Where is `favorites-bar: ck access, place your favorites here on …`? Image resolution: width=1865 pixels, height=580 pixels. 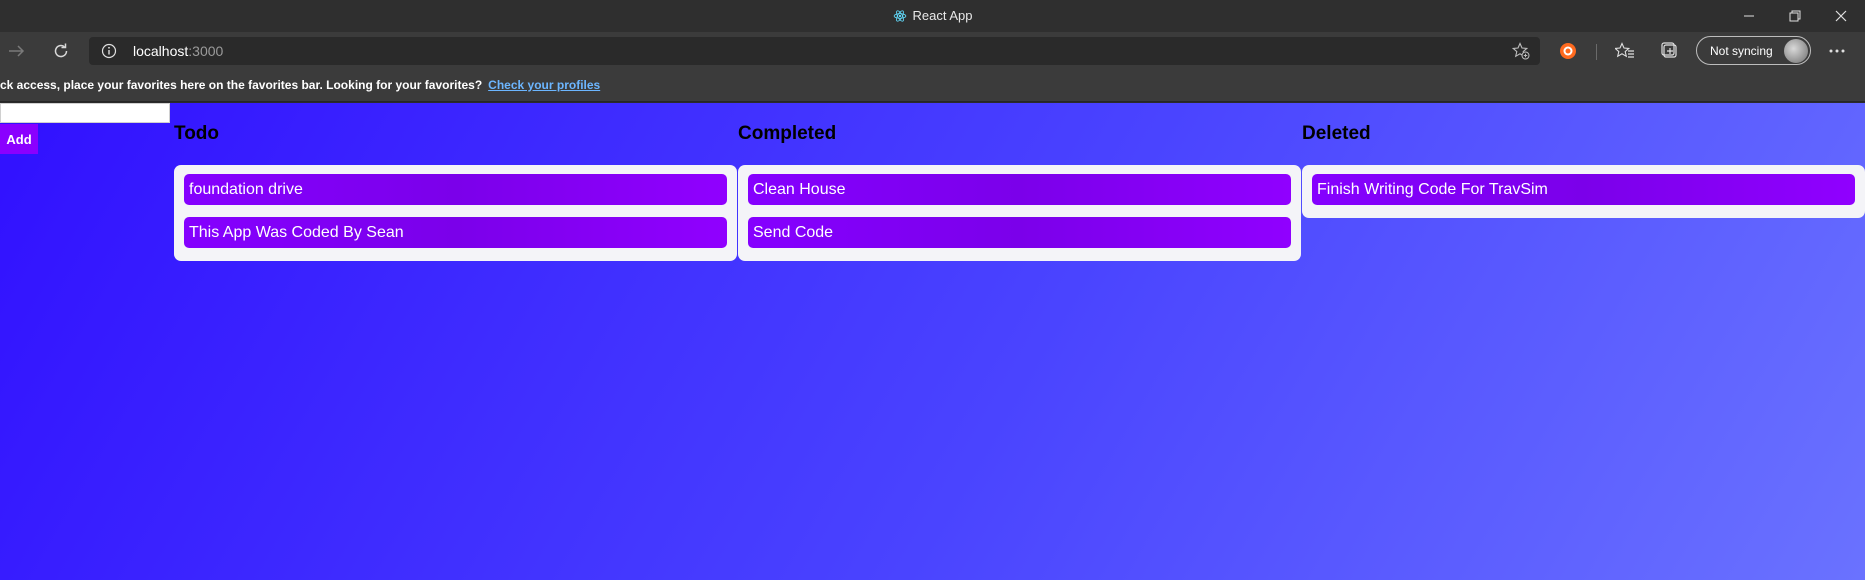 favorites-bar: ck access, place your favorites here on … is located at coordinates (932, 86).